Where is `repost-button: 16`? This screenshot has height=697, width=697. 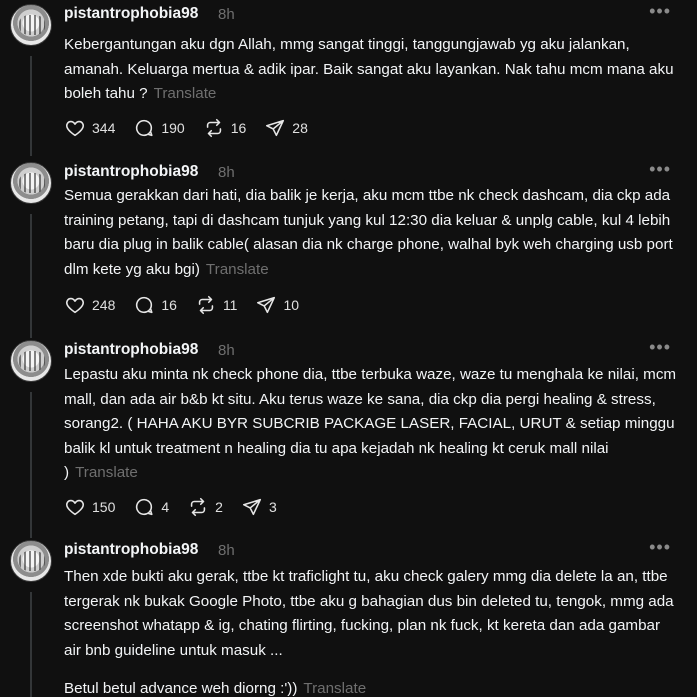 repost-button: 16 is located at coordinates (225, 128).